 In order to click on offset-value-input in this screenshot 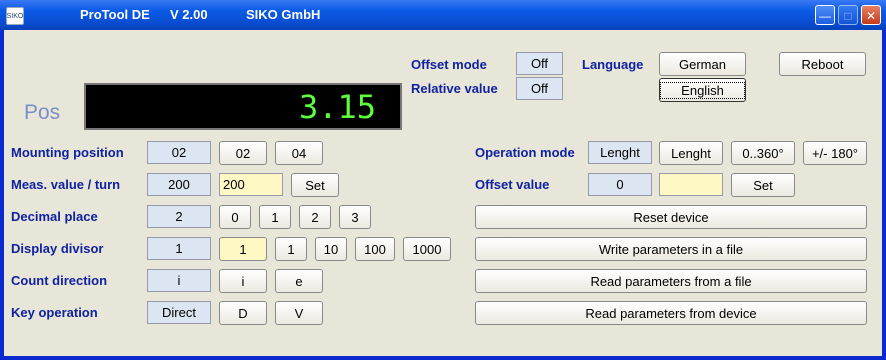, I will do `click(691, 184)`.